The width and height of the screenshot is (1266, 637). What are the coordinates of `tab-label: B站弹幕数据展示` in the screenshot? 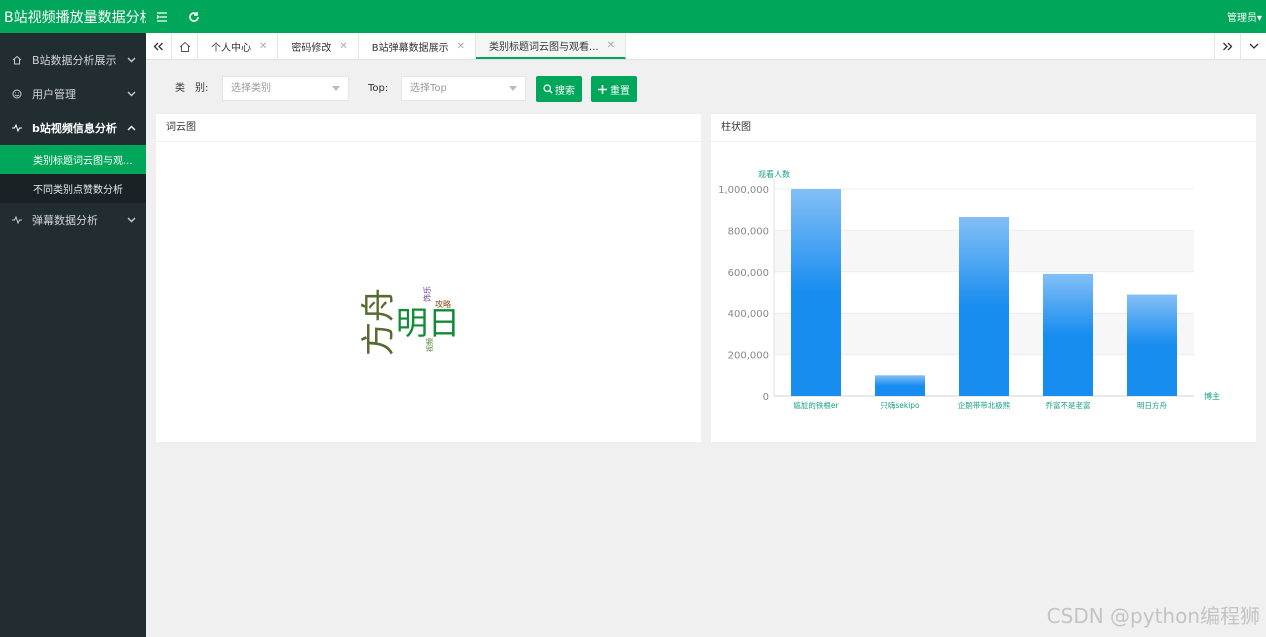 It's located at (410, 48).